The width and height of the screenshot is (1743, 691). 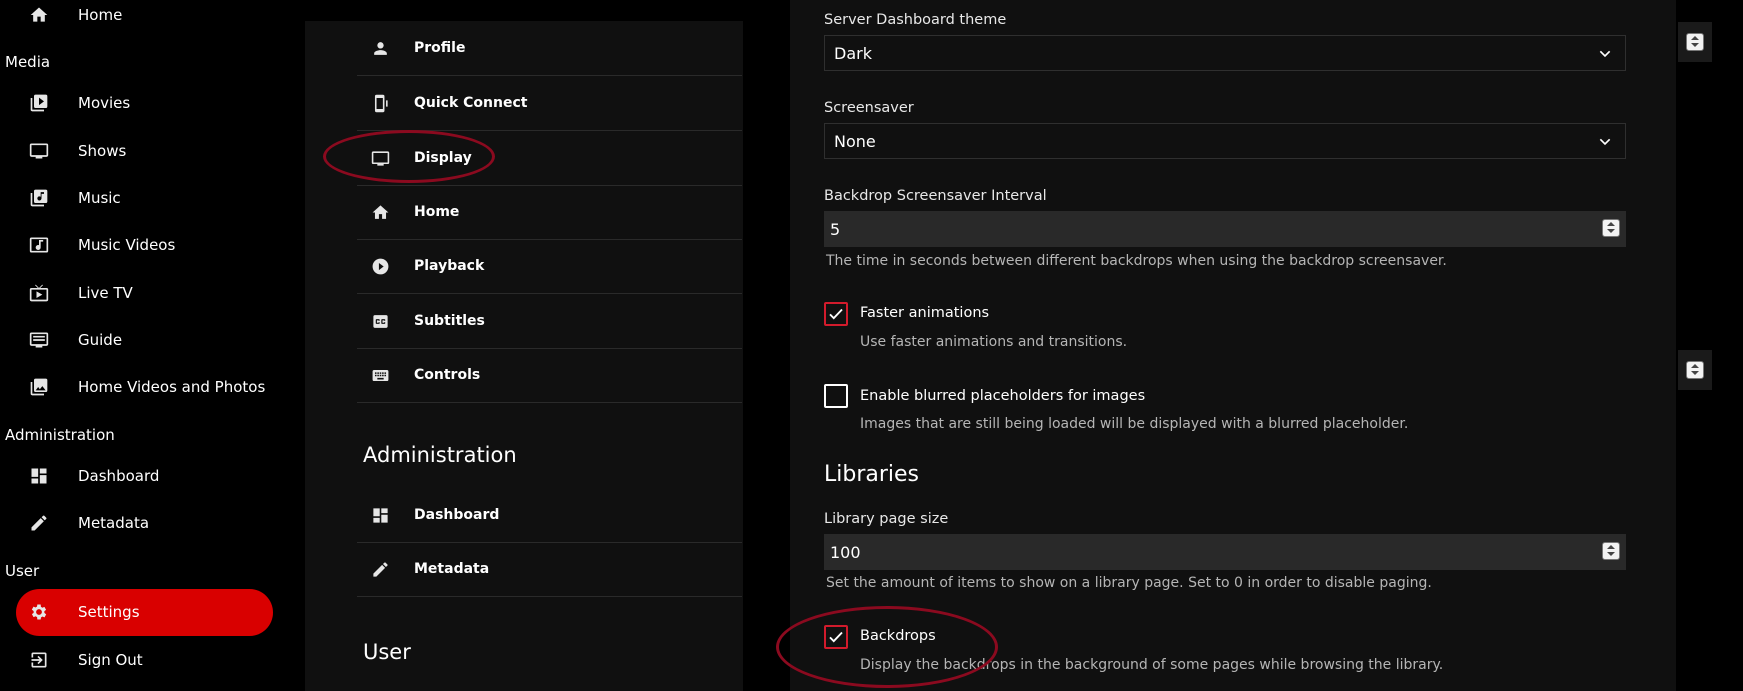 What do you see at coordinates (39, 660) in the screenshot?
I see `sign-out-icon` at bounding box center [39, 660].